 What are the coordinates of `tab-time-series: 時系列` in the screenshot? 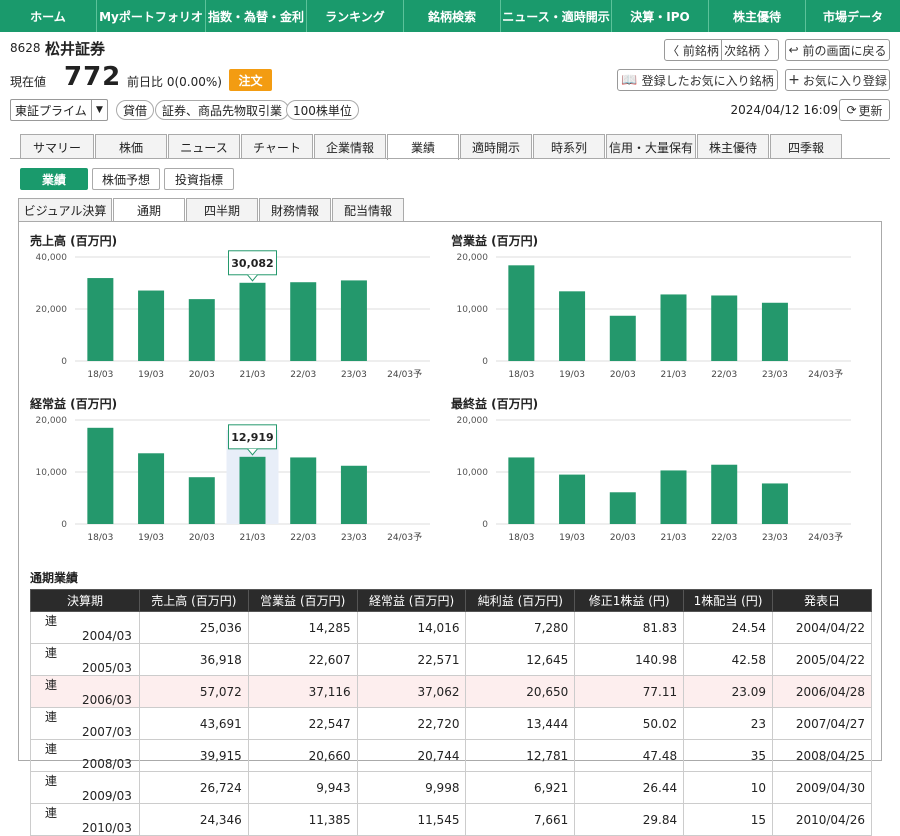 It's located at (569, 146).